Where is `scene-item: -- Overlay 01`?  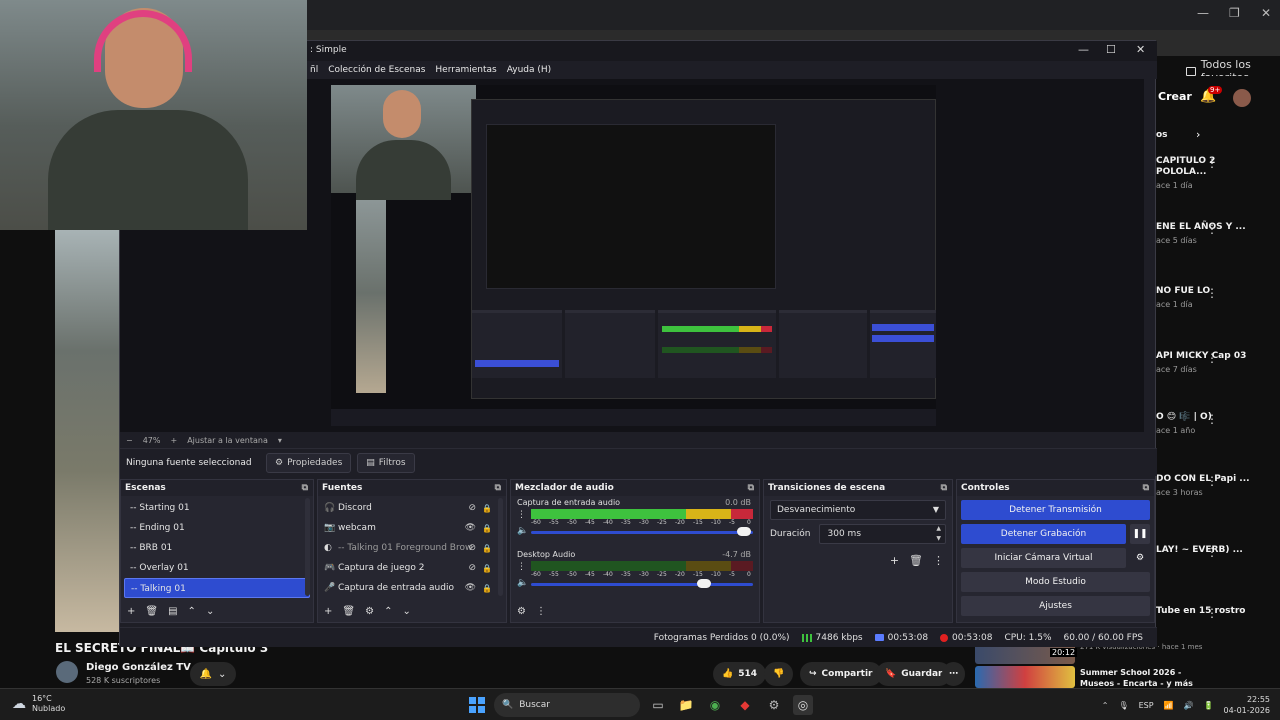 scene-item: -- Overlay 01 is located at coordinates (217, 568).